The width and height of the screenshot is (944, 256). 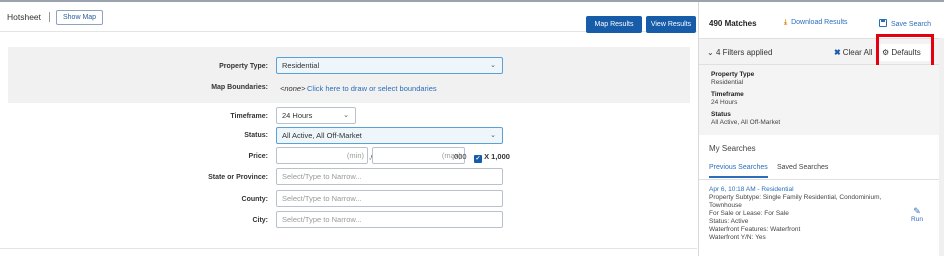 What do you see at coordinates (725, 205) in the screenshot?
I see `search-detail-line: Townhouse` at bounding box center [725, 205].